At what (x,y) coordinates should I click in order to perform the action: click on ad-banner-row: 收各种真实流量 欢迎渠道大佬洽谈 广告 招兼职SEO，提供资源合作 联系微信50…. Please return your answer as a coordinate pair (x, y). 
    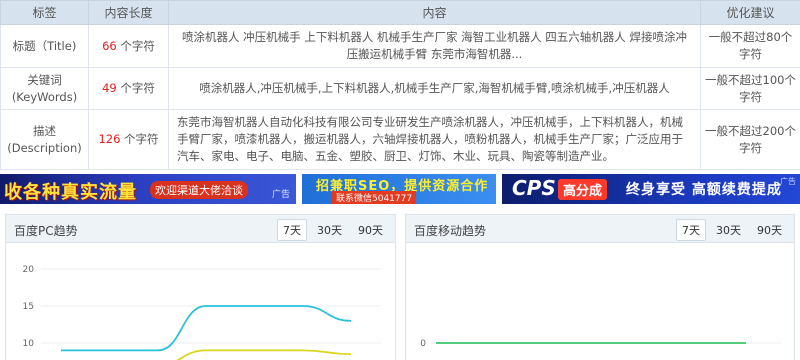
    Looking at the image, I should click on (400, 189).